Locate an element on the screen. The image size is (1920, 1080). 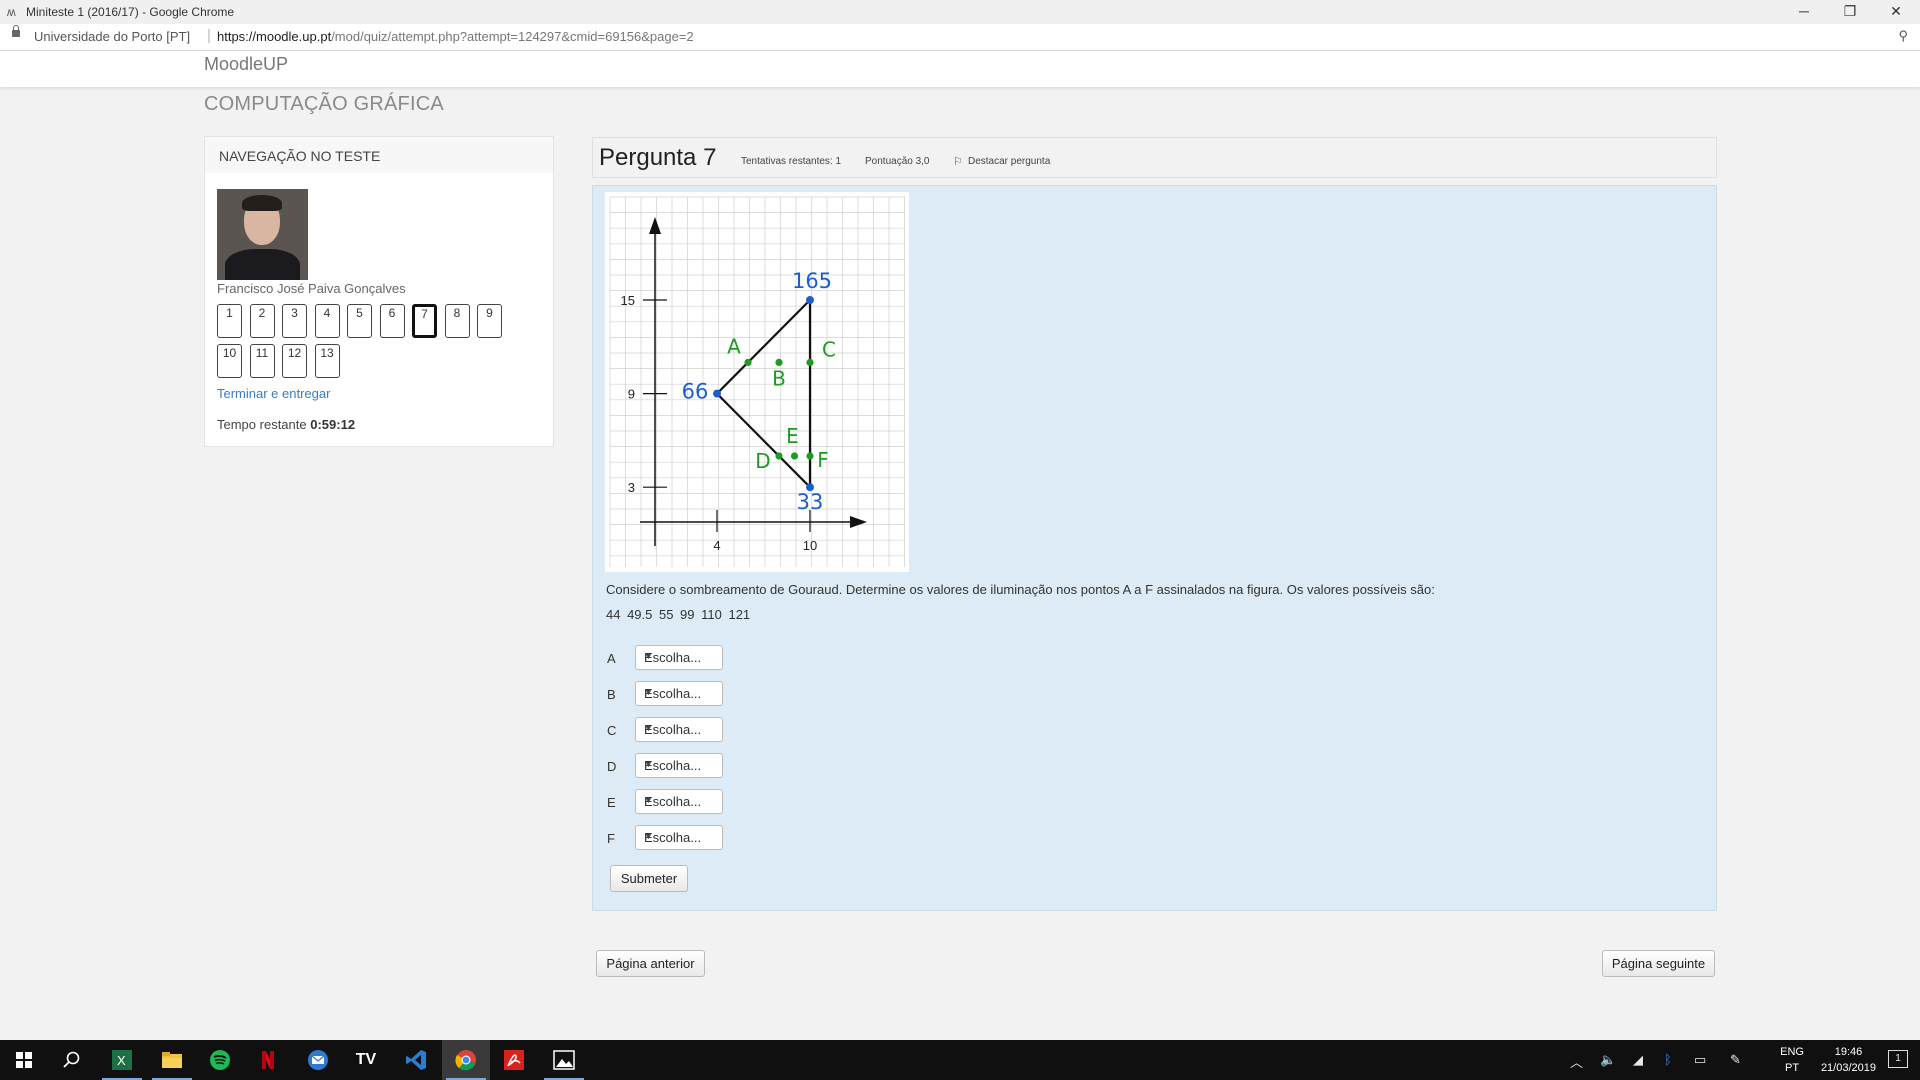
acrobat-icon is located at coordinates (514, 1060).